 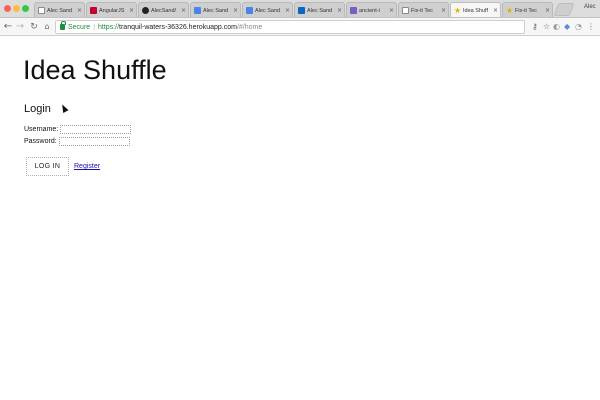 What do you see at coordinates (145, 10) in the screenshot?
I see `github-icon` at bounding box center [145, 10].